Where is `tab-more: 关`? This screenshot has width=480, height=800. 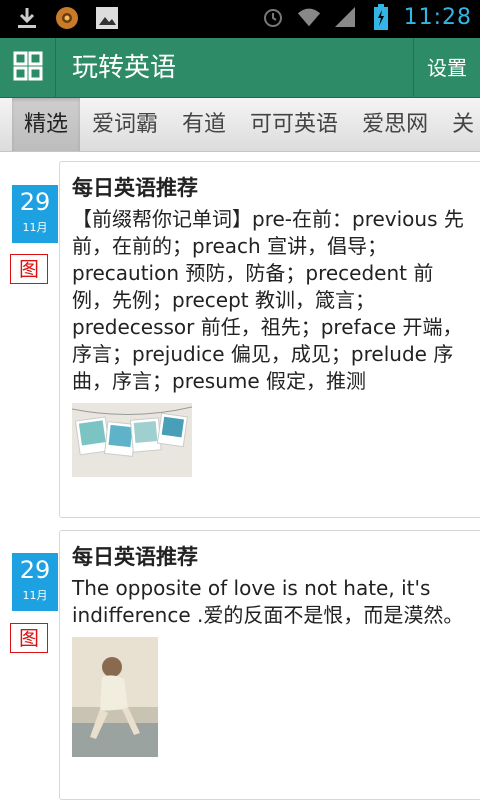
tab-more: 关 is located at coordinates (460, 124).